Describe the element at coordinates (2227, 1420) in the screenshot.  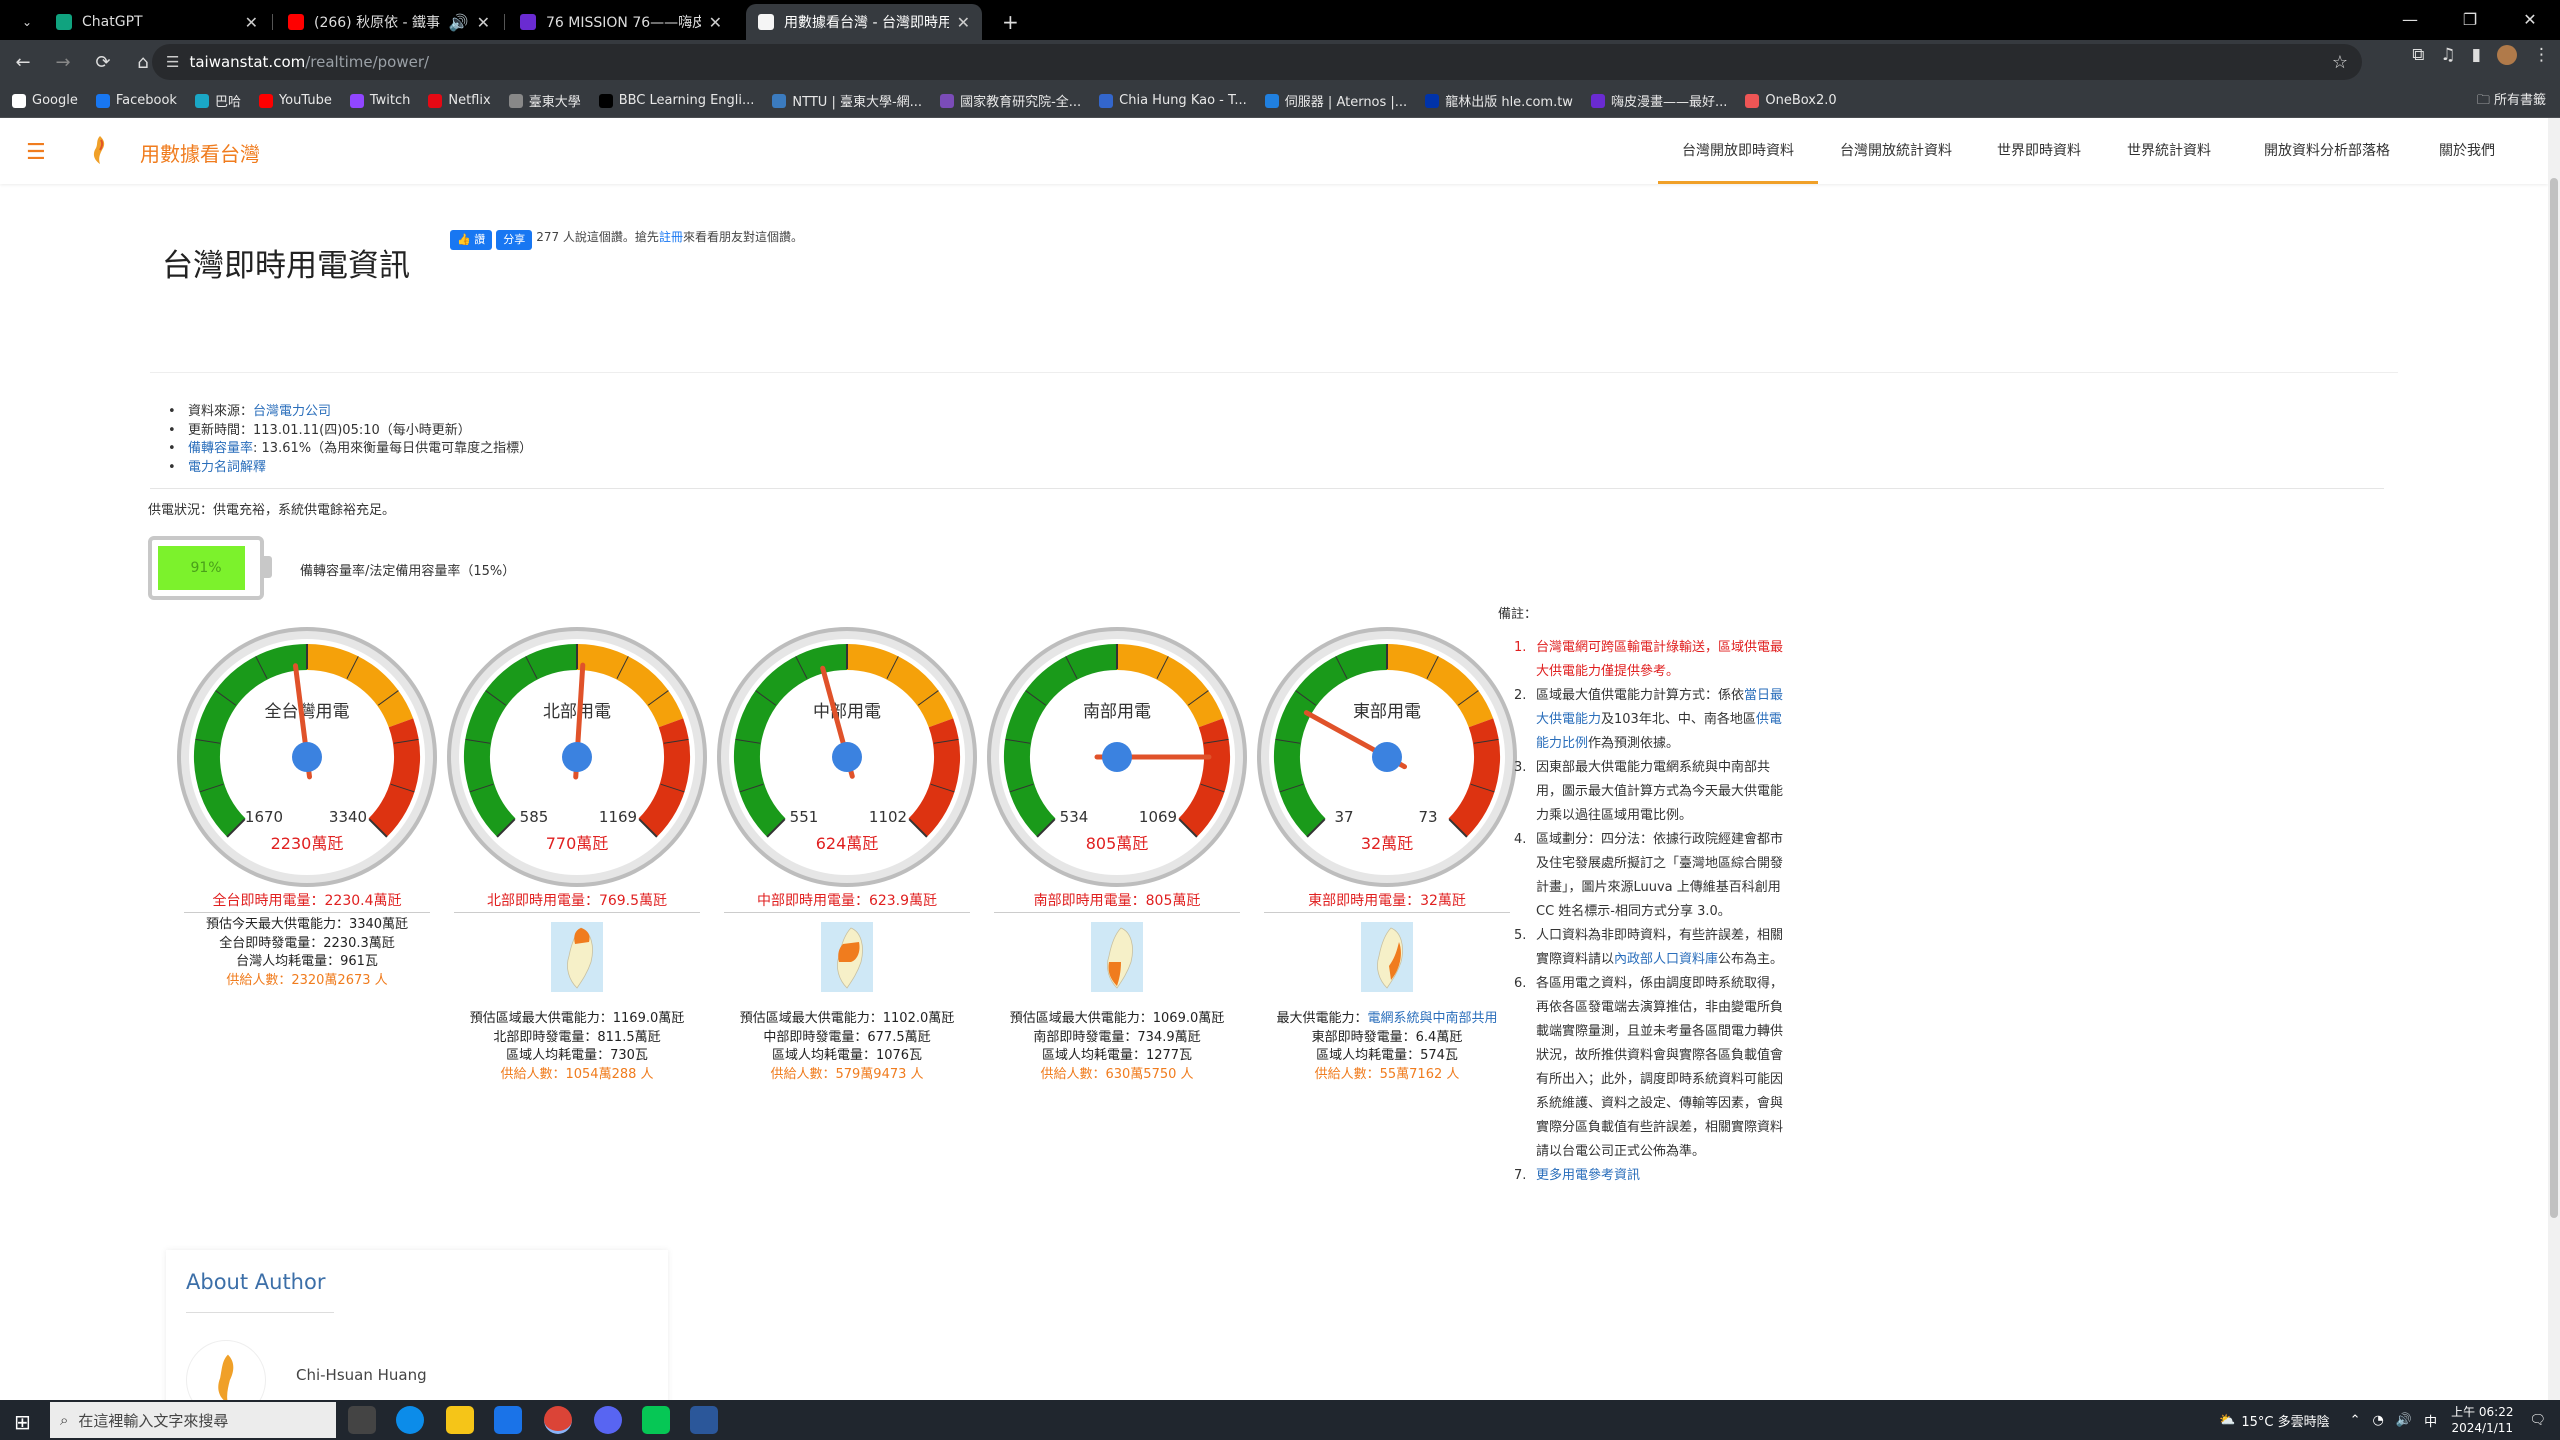
I see `weather-icon: ⛅` at that location.